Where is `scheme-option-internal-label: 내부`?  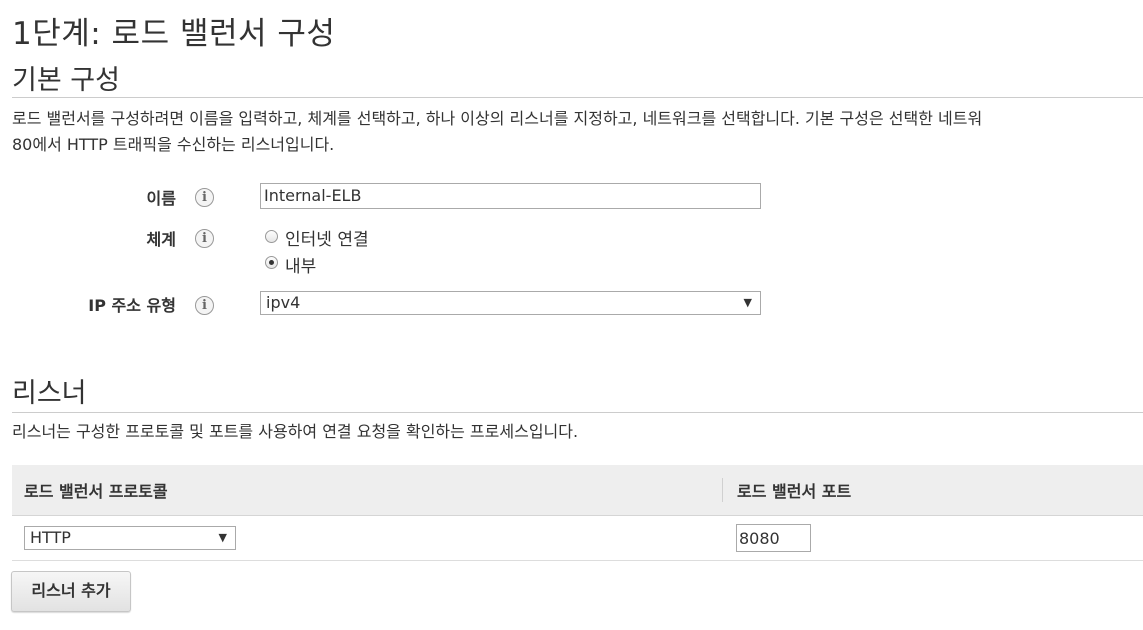 scheme-option-internal-label: 내부 is located at coordinates (300, 264).